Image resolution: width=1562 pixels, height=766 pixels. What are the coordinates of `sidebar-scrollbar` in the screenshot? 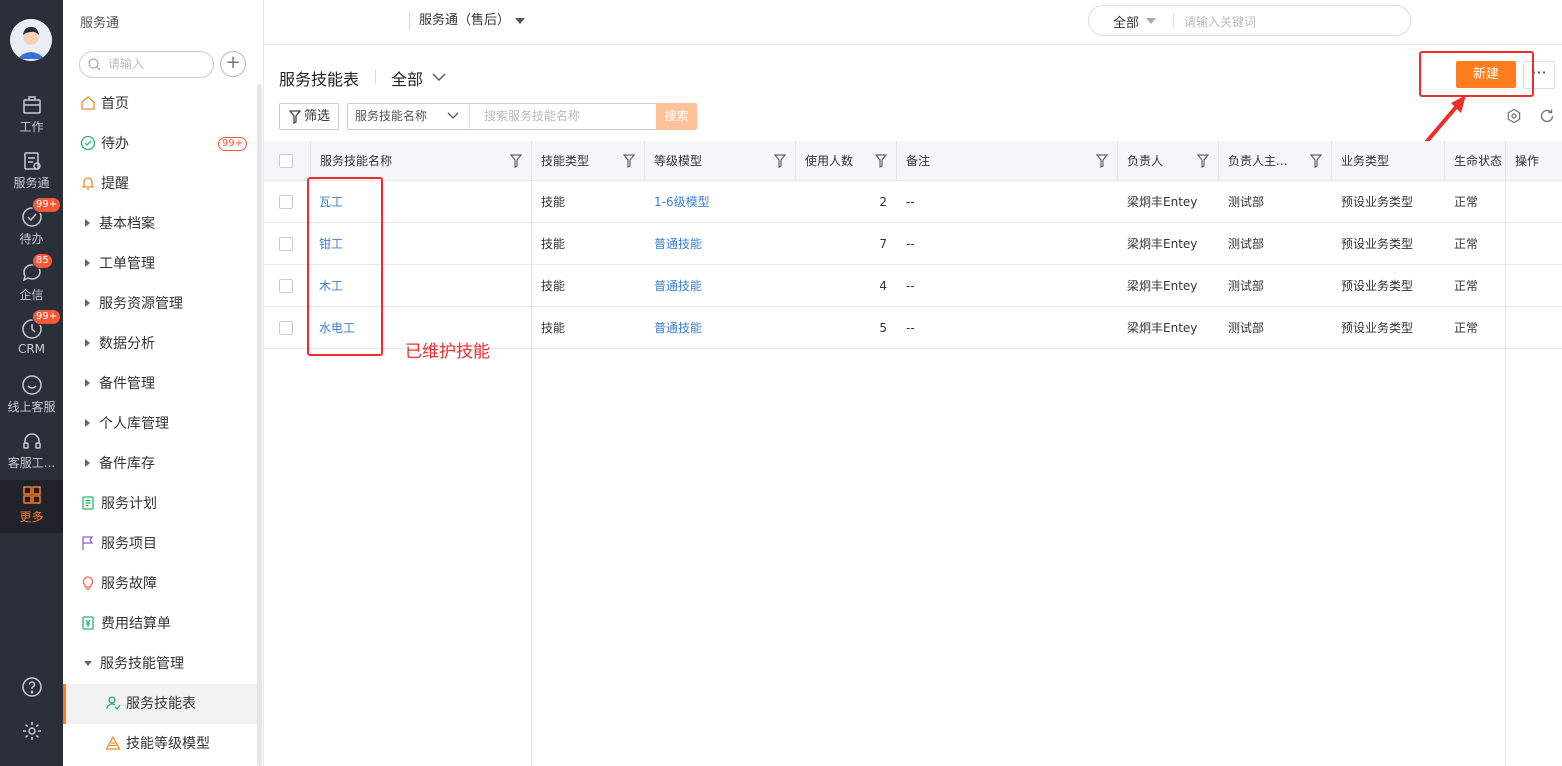 It's located at (259, 425).